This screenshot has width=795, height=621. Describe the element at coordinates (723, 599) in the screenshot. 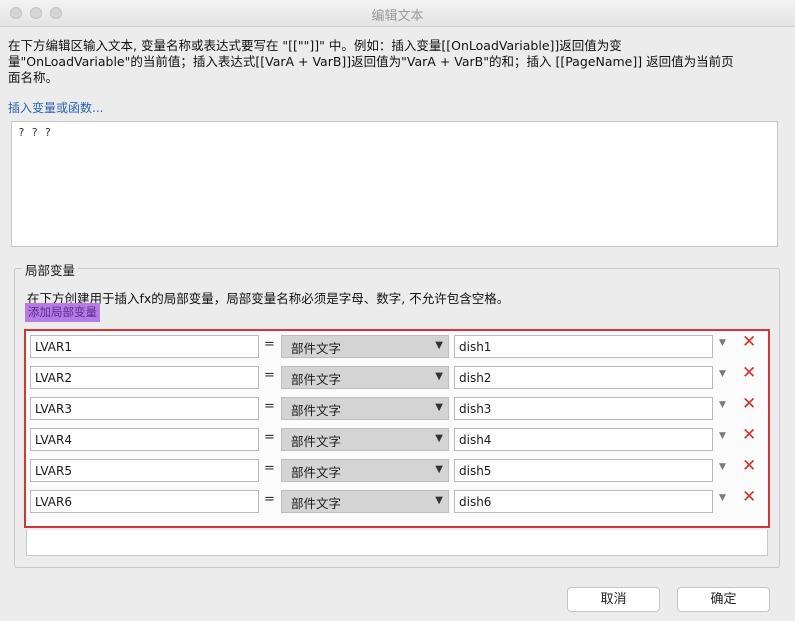

I see `ok-button: 确定` at that location.